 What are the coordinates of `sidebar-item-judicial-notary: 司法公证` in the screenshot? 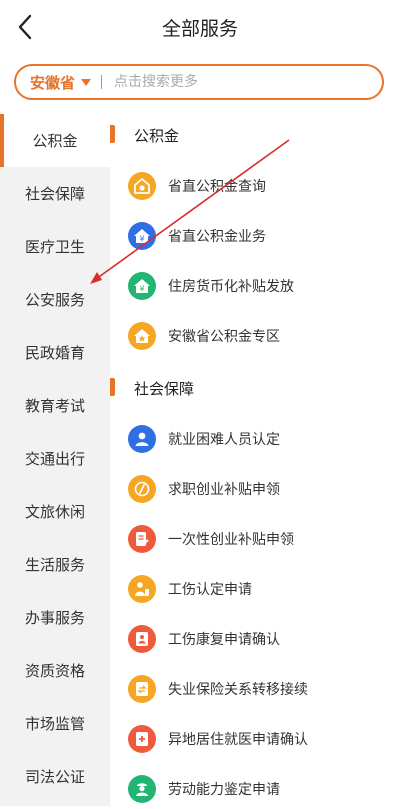 It's located at (55, 776).